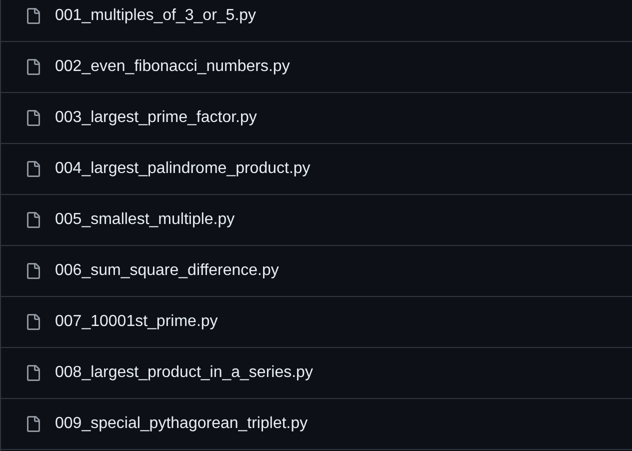 This screenshot has height=451, width=632. What do you see at coordinates (184, 373) in the screenshot?
I see `file-link: 008_largest_product_in_a_series.py` at bounding box center [184, 373].